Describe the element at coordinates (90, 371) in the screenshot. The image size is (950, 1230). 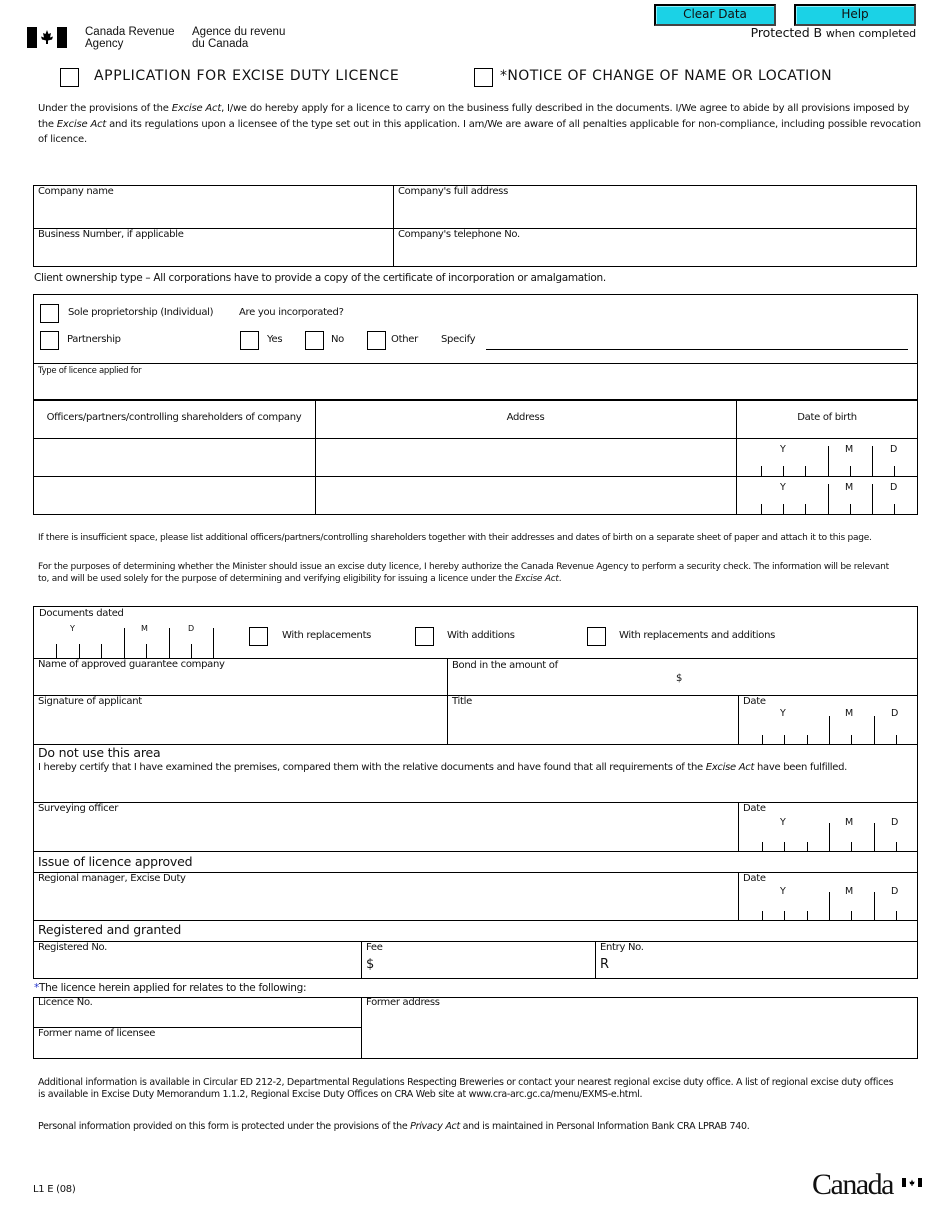
I see `licence-type-label: Type of licence applied for` at that location.